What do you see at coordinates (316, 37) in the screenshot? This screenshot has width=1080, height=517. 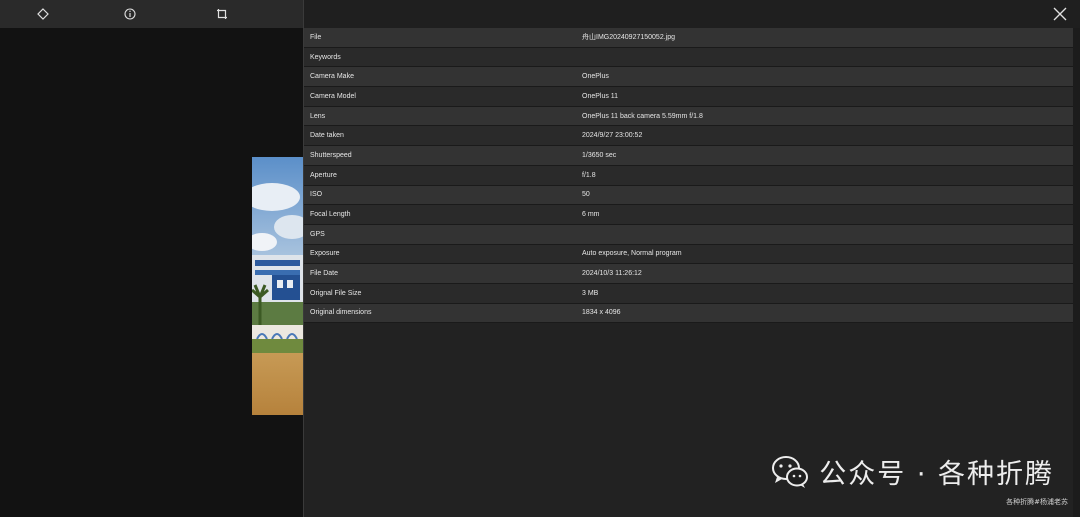 I see `exif-key: File` at bounding box center [316, 37].